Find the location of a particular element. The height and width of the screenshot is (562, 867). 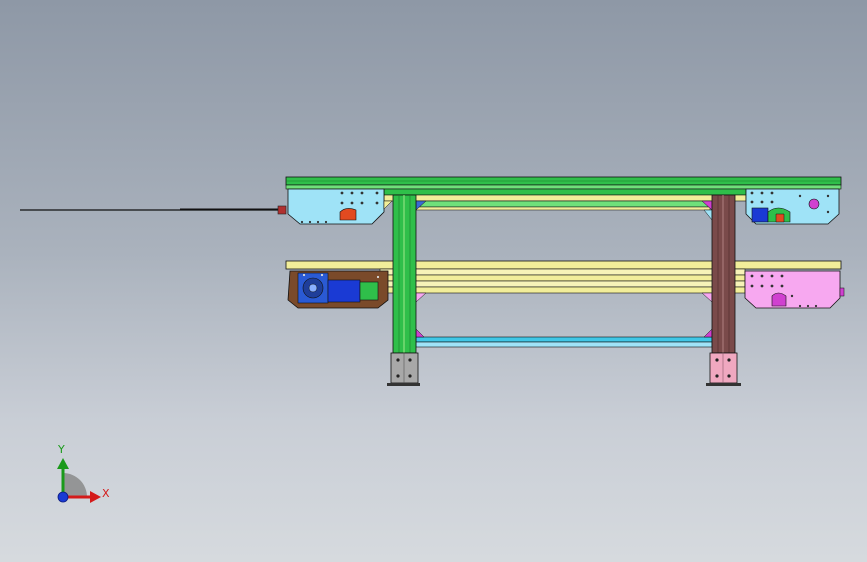

coordinate-triad is located at coordinates (79, 480).